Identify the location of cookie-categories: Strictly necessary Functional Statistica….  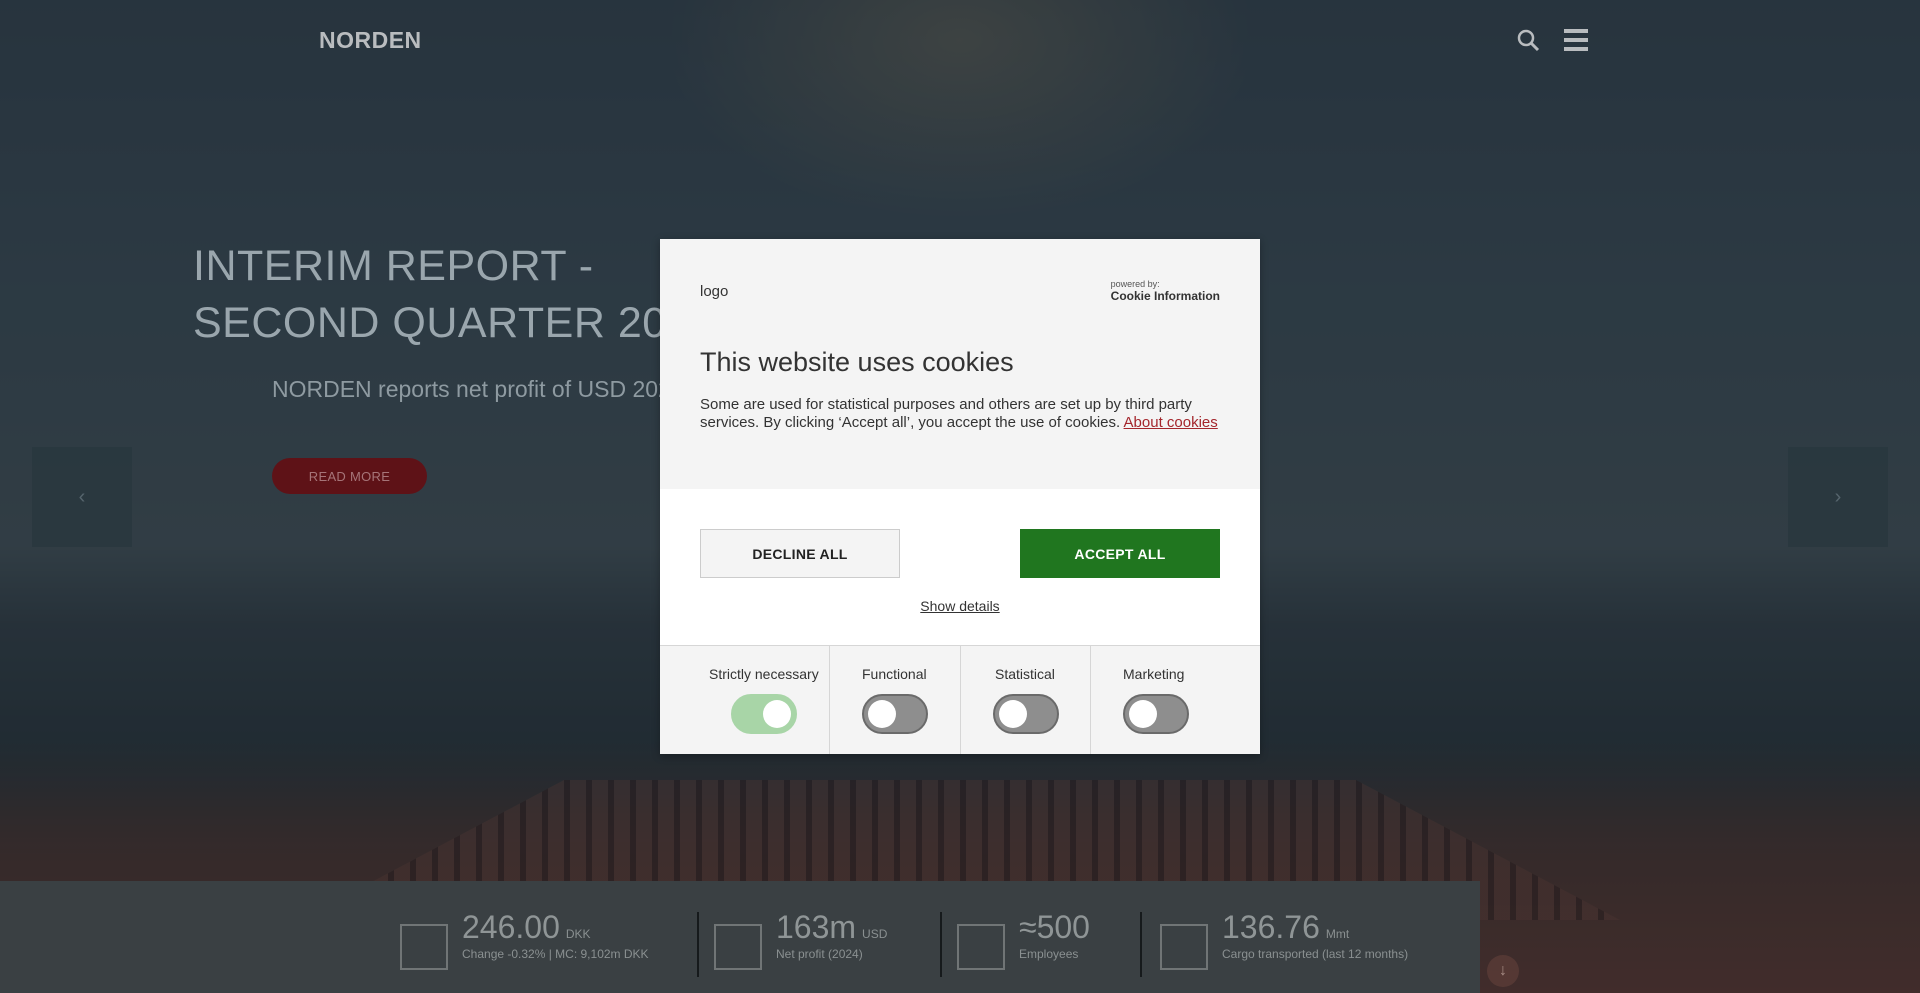
(960, 699).